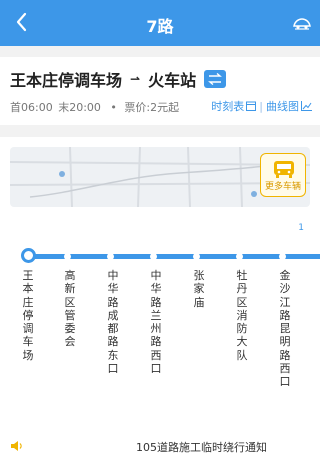  What do you see at coordinates (285, 329) in the screenshot?
I see `station-name: 金沙江路昆明路西口` at bounding box center [285, 329].